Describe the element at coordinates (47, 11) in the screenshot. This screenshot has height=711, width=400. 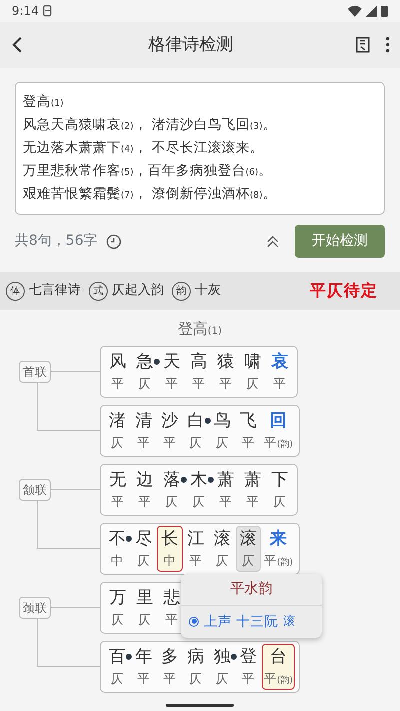
I see `sim-icon` at that location.